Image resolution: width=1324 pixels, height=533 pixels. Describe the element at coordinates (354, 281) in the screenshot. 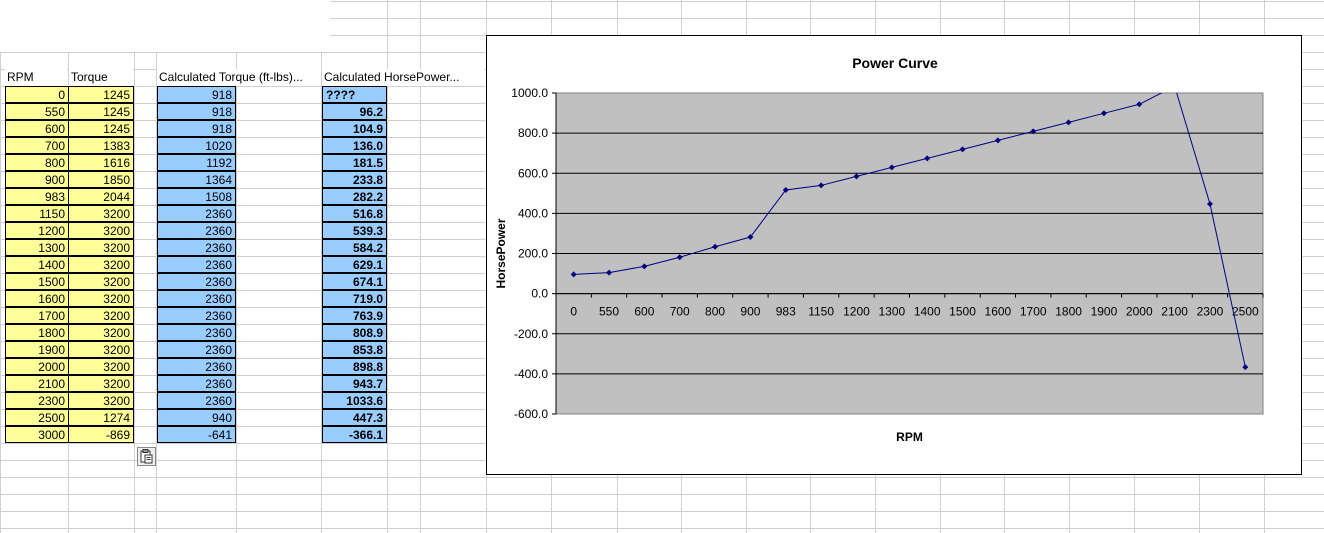

I see `cell-calculated-horsepower: 674.1` at that location.